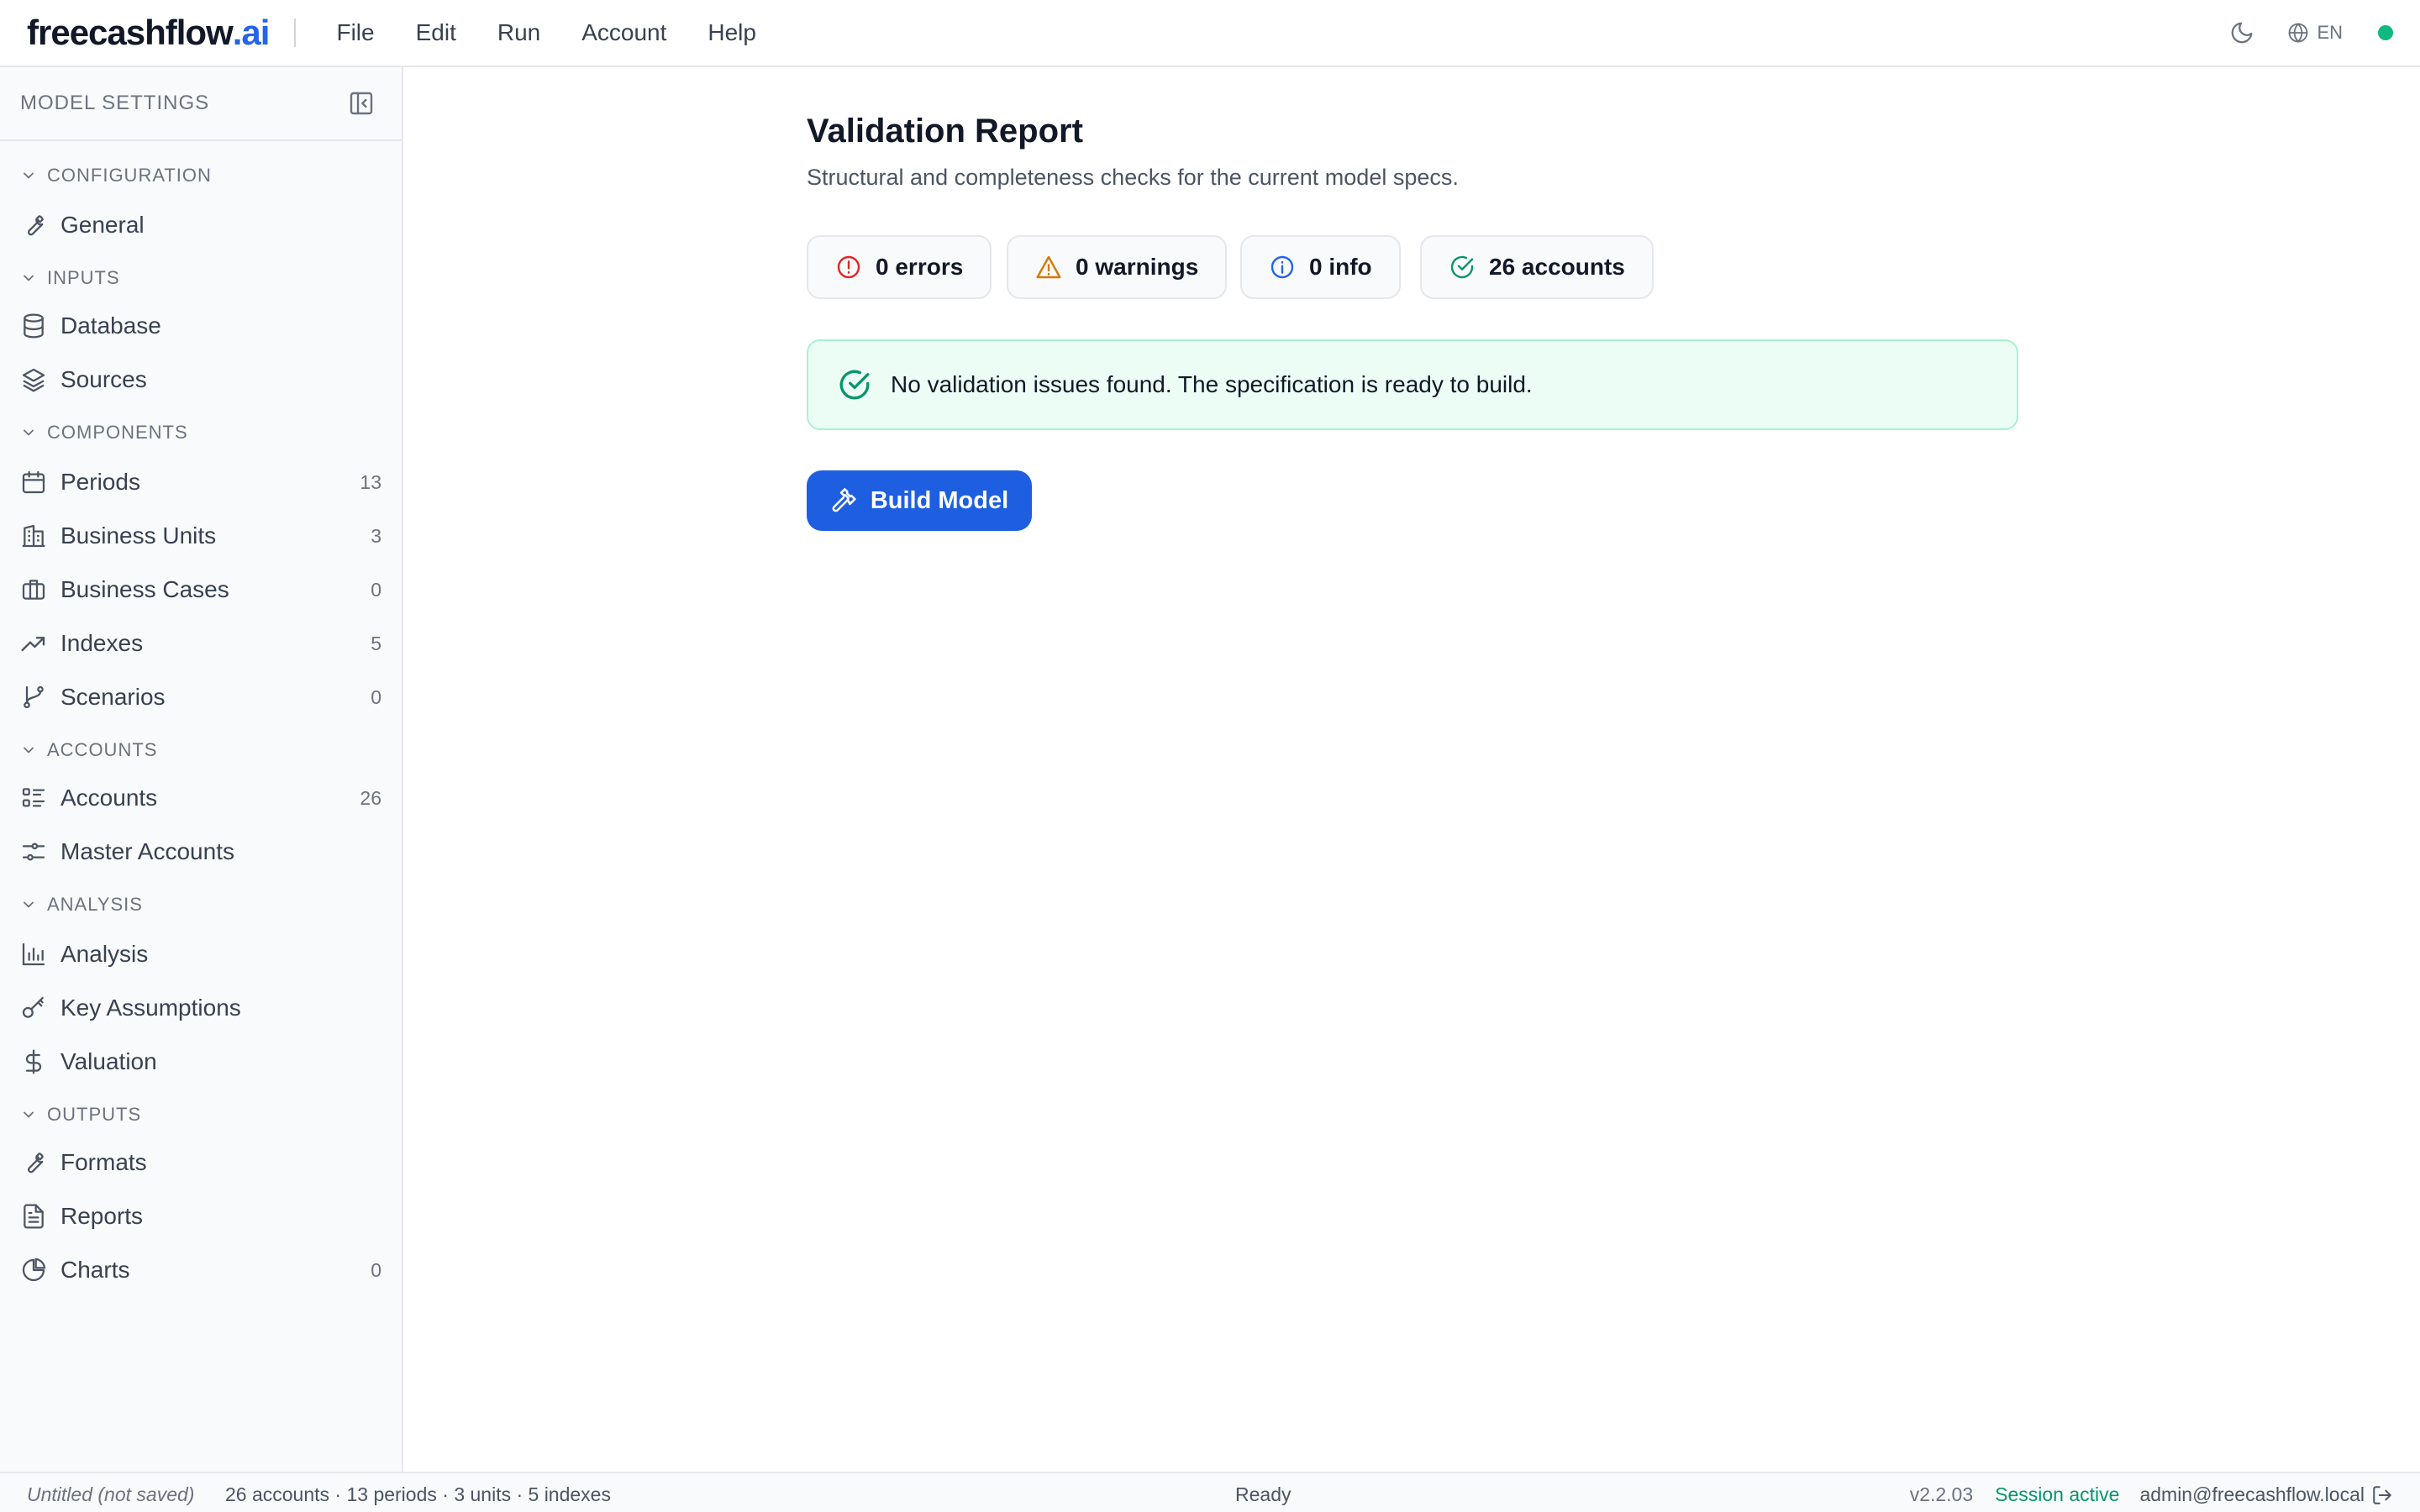  What do you see at coordinates (201, 225) in the screenshot?
I see `sidebar-item-general: General` at bounding box center [201, 225].